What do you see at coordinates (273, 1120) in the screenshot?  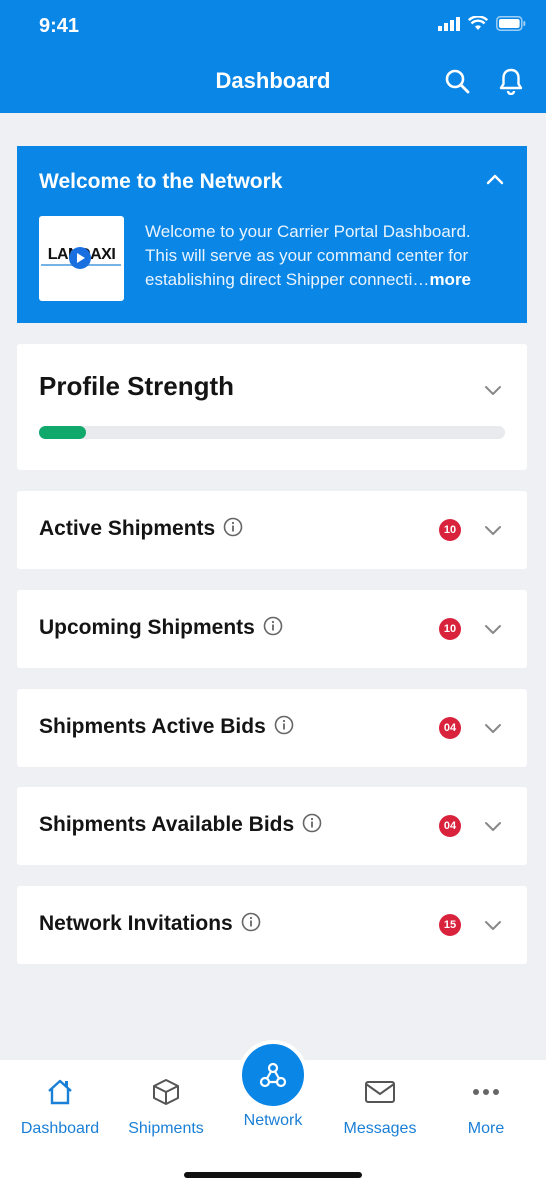 I see `tab-network-label: Network` at bounding box center [273, 1120].